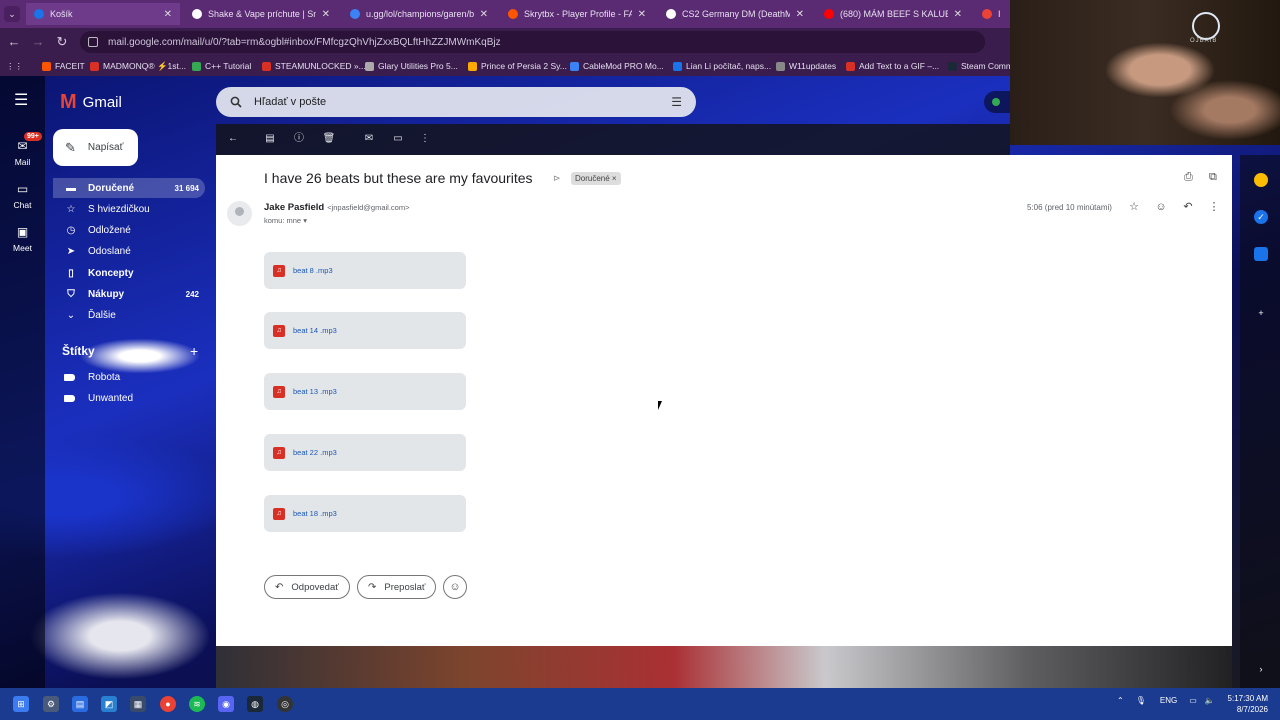  I want to click on expand-panel-icon: ›, so click(1261, 669).